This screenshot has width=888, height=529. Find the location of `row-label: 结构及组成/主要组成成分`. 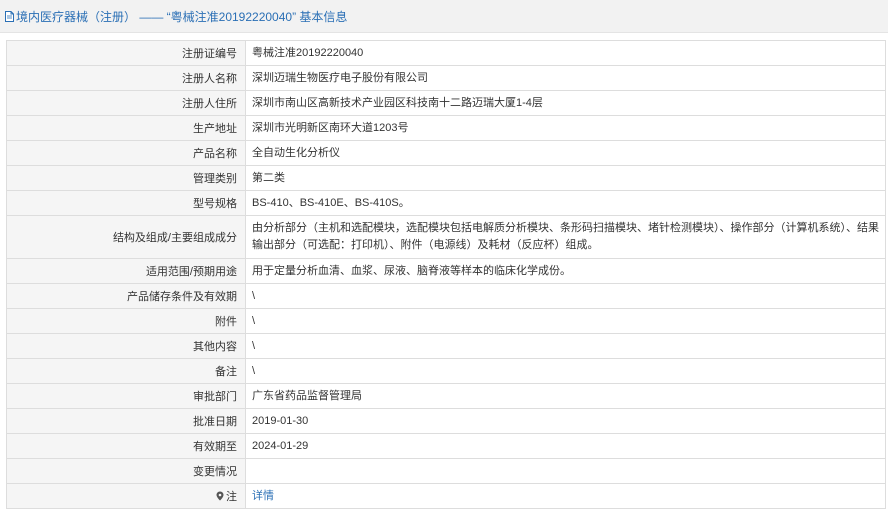

row-label: 结构及组成/主要组成成分 is located at coordinates (126, 237).